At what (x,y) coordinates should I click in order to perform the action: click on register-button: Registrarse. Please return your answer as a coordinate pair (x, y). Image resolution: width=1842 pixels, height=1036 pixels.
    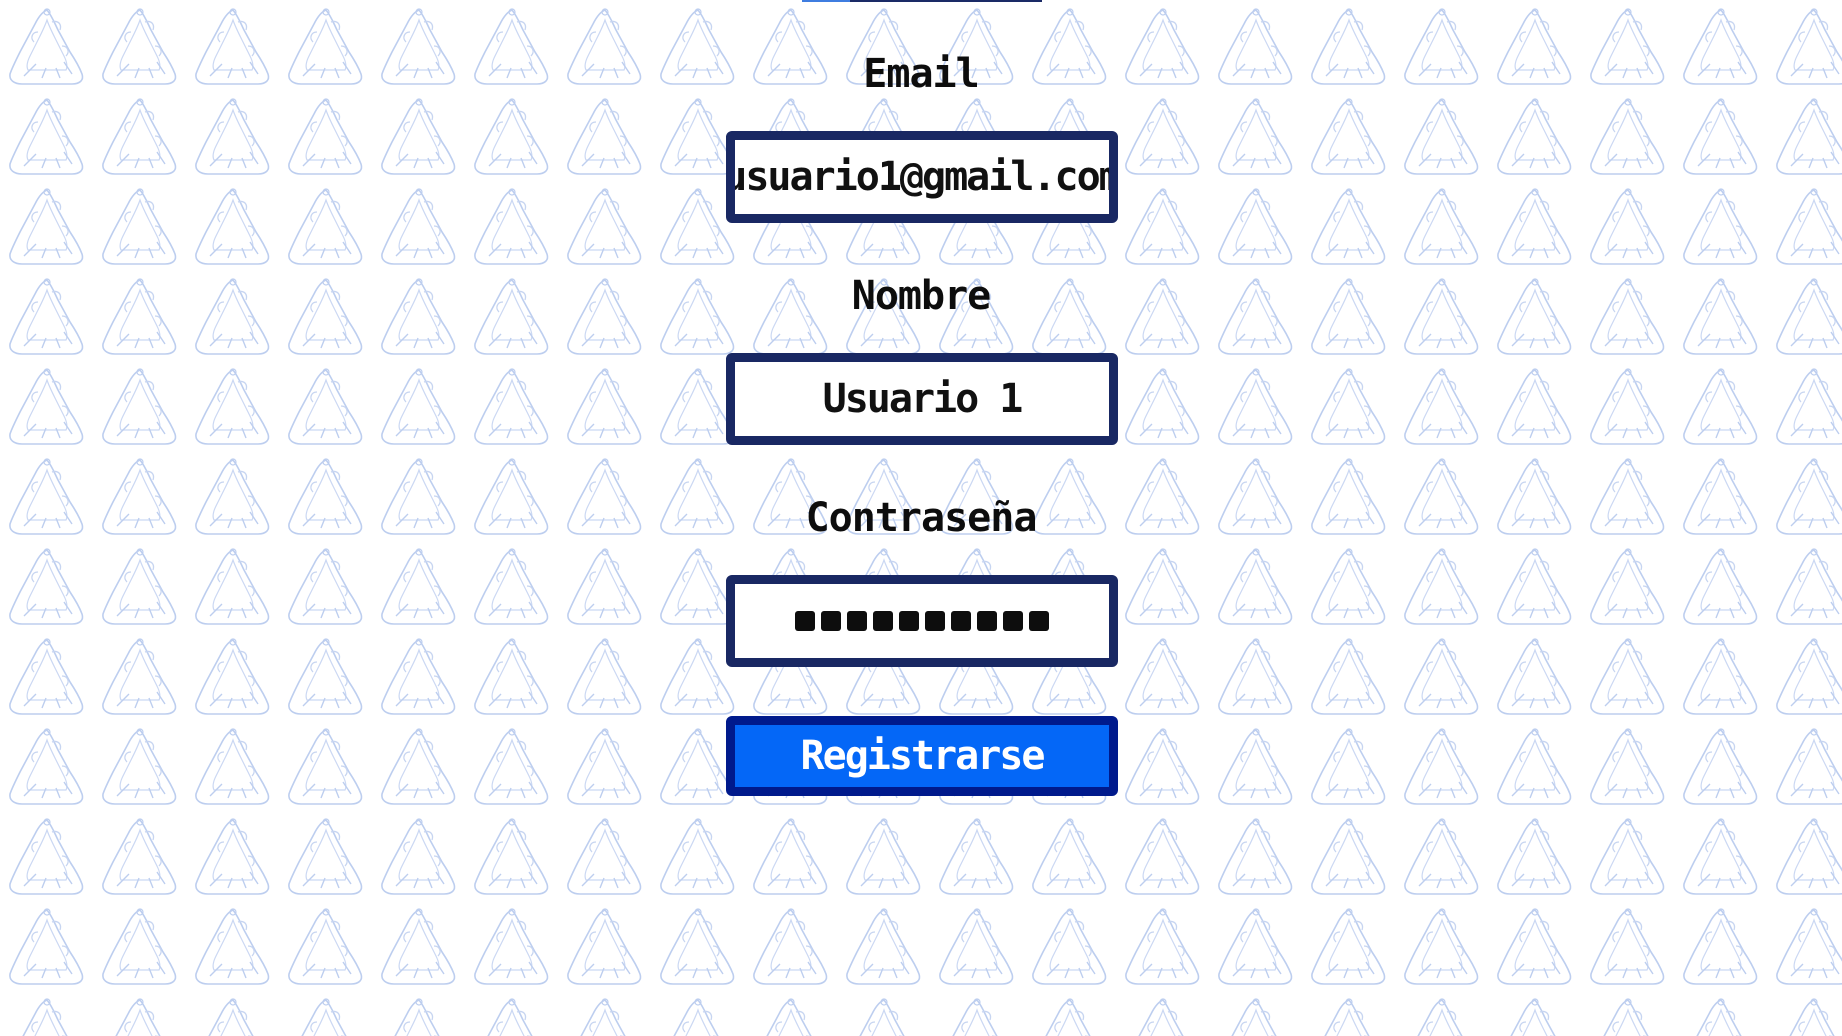
    Looking at the image, I should click on (922, 756).